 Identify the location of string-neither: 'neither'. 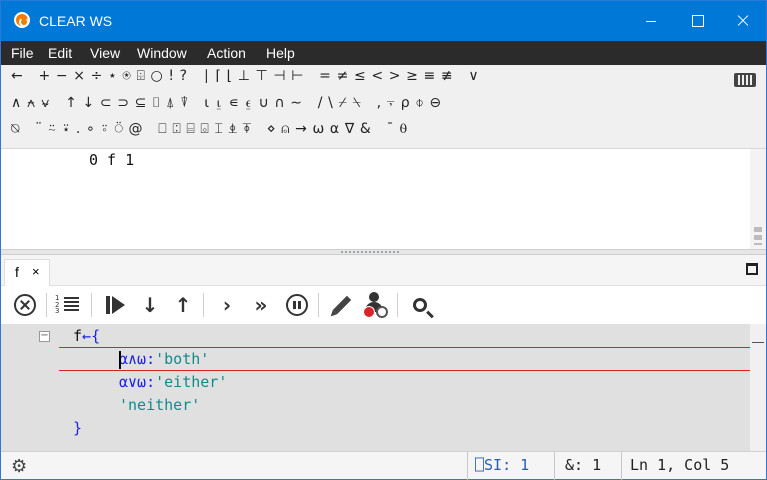
(160, 405).